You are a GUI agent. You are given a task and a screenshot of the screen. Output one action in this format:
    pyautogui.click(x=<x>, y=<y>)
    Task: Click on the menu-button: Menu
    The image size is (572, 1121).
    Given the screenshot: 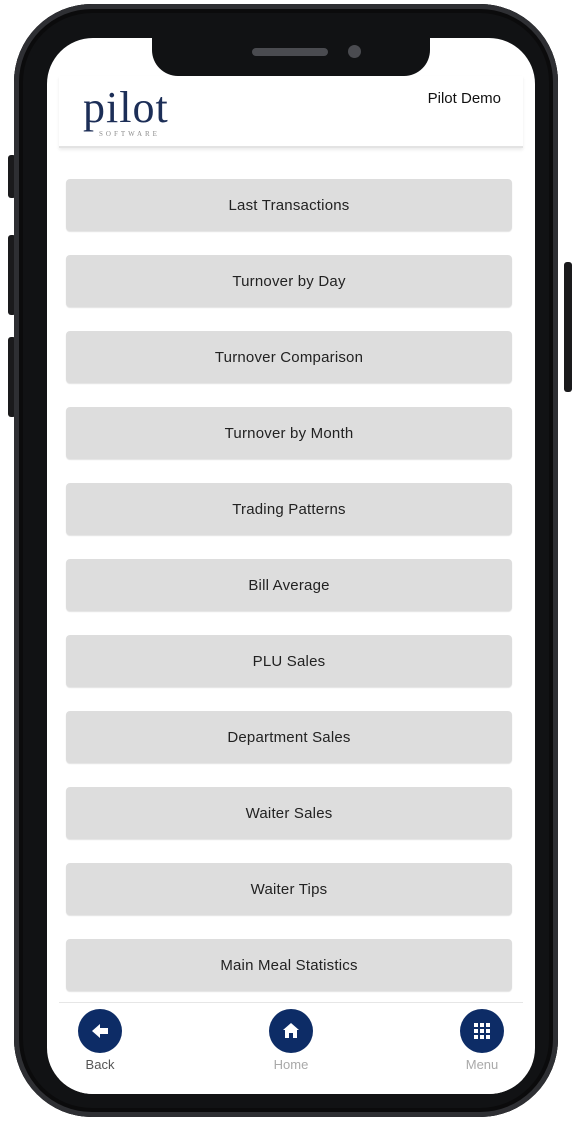 What is the action you would take?
    pyautogui.click(x=482, y=1040)
    